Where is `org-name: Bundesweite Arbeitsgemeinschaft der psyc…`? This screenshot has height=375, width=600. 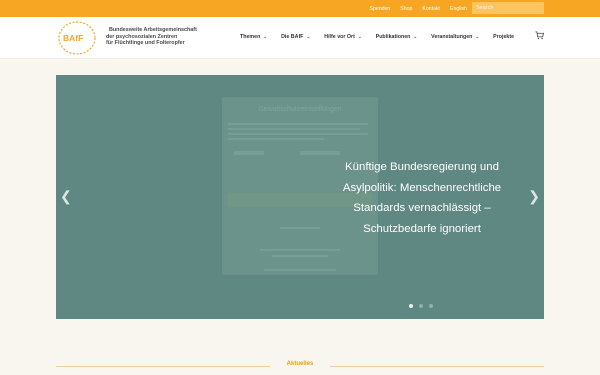
org-name: Bundesweite Arbeitsgemeinschaft der psyc… is located at coordinates (151, 37).